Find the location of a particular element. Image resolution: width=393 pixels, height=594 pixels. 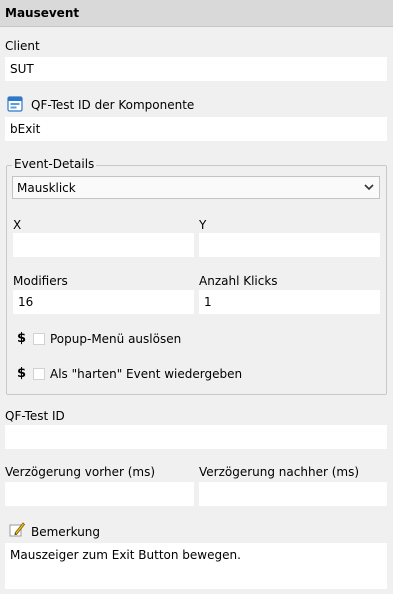

event-type-value: Mausklick is located at coordinates (46, 188).